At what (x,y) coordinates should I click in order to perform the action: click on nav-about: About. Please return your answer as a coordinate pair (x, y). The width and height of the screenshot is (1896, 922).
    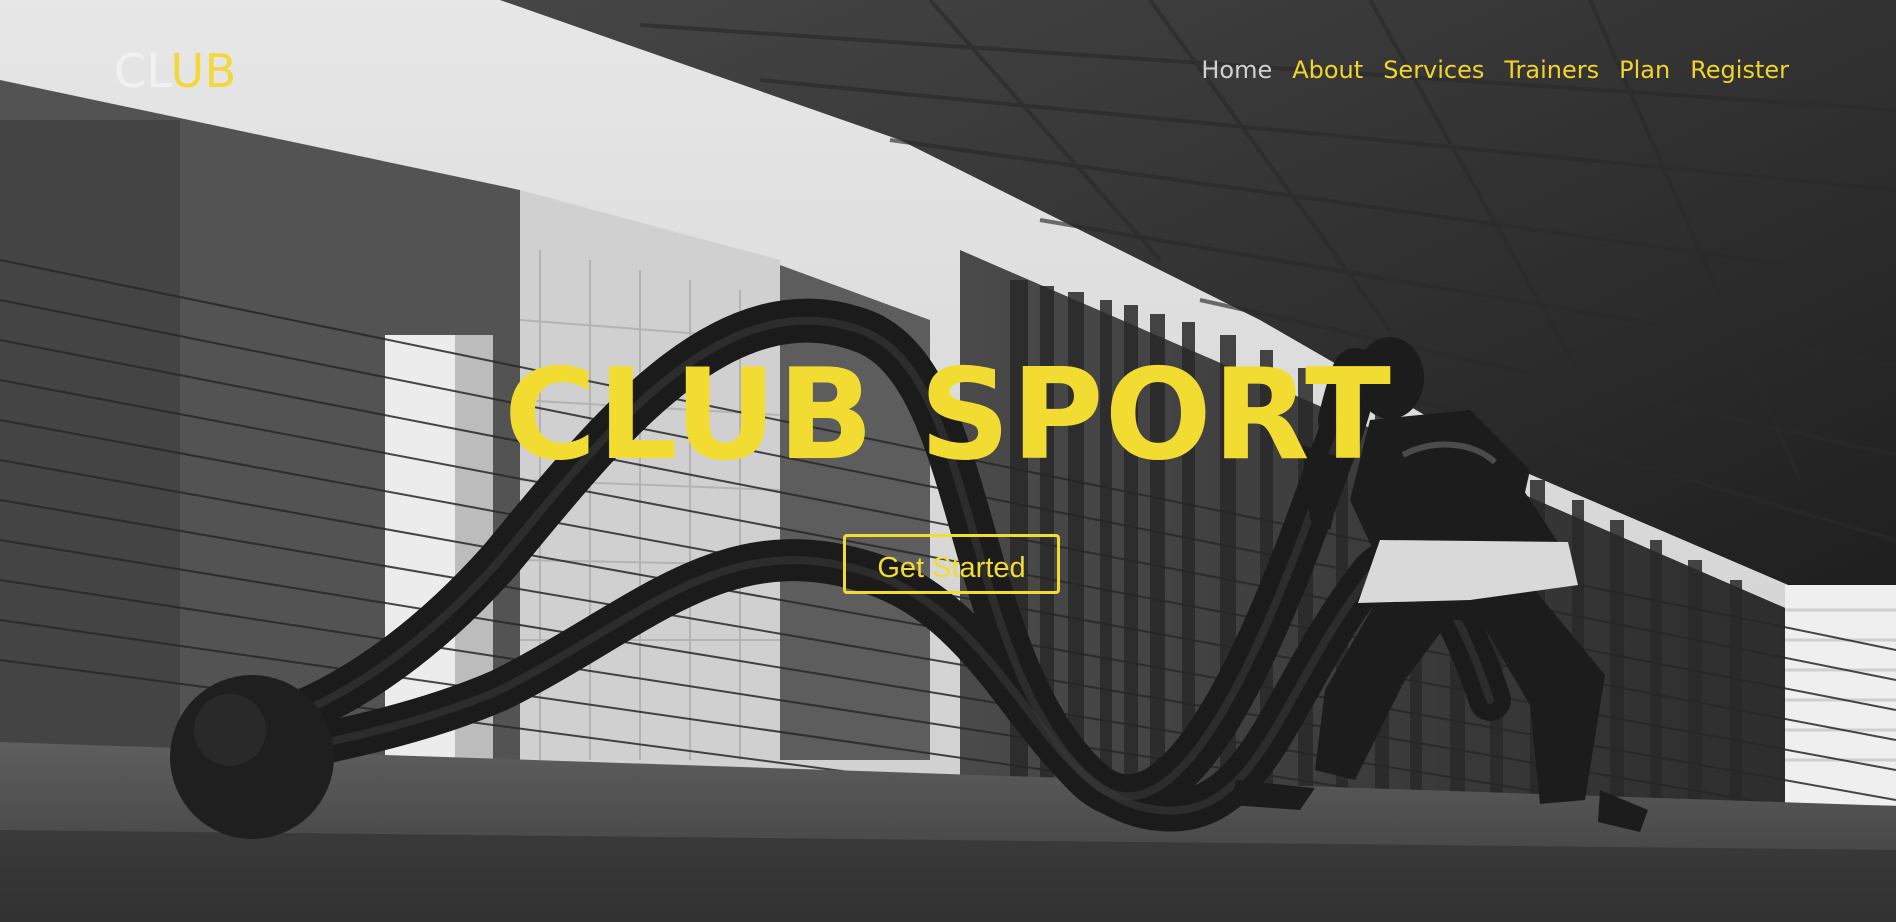
    Looking at the image, I should click on (1327, 70).